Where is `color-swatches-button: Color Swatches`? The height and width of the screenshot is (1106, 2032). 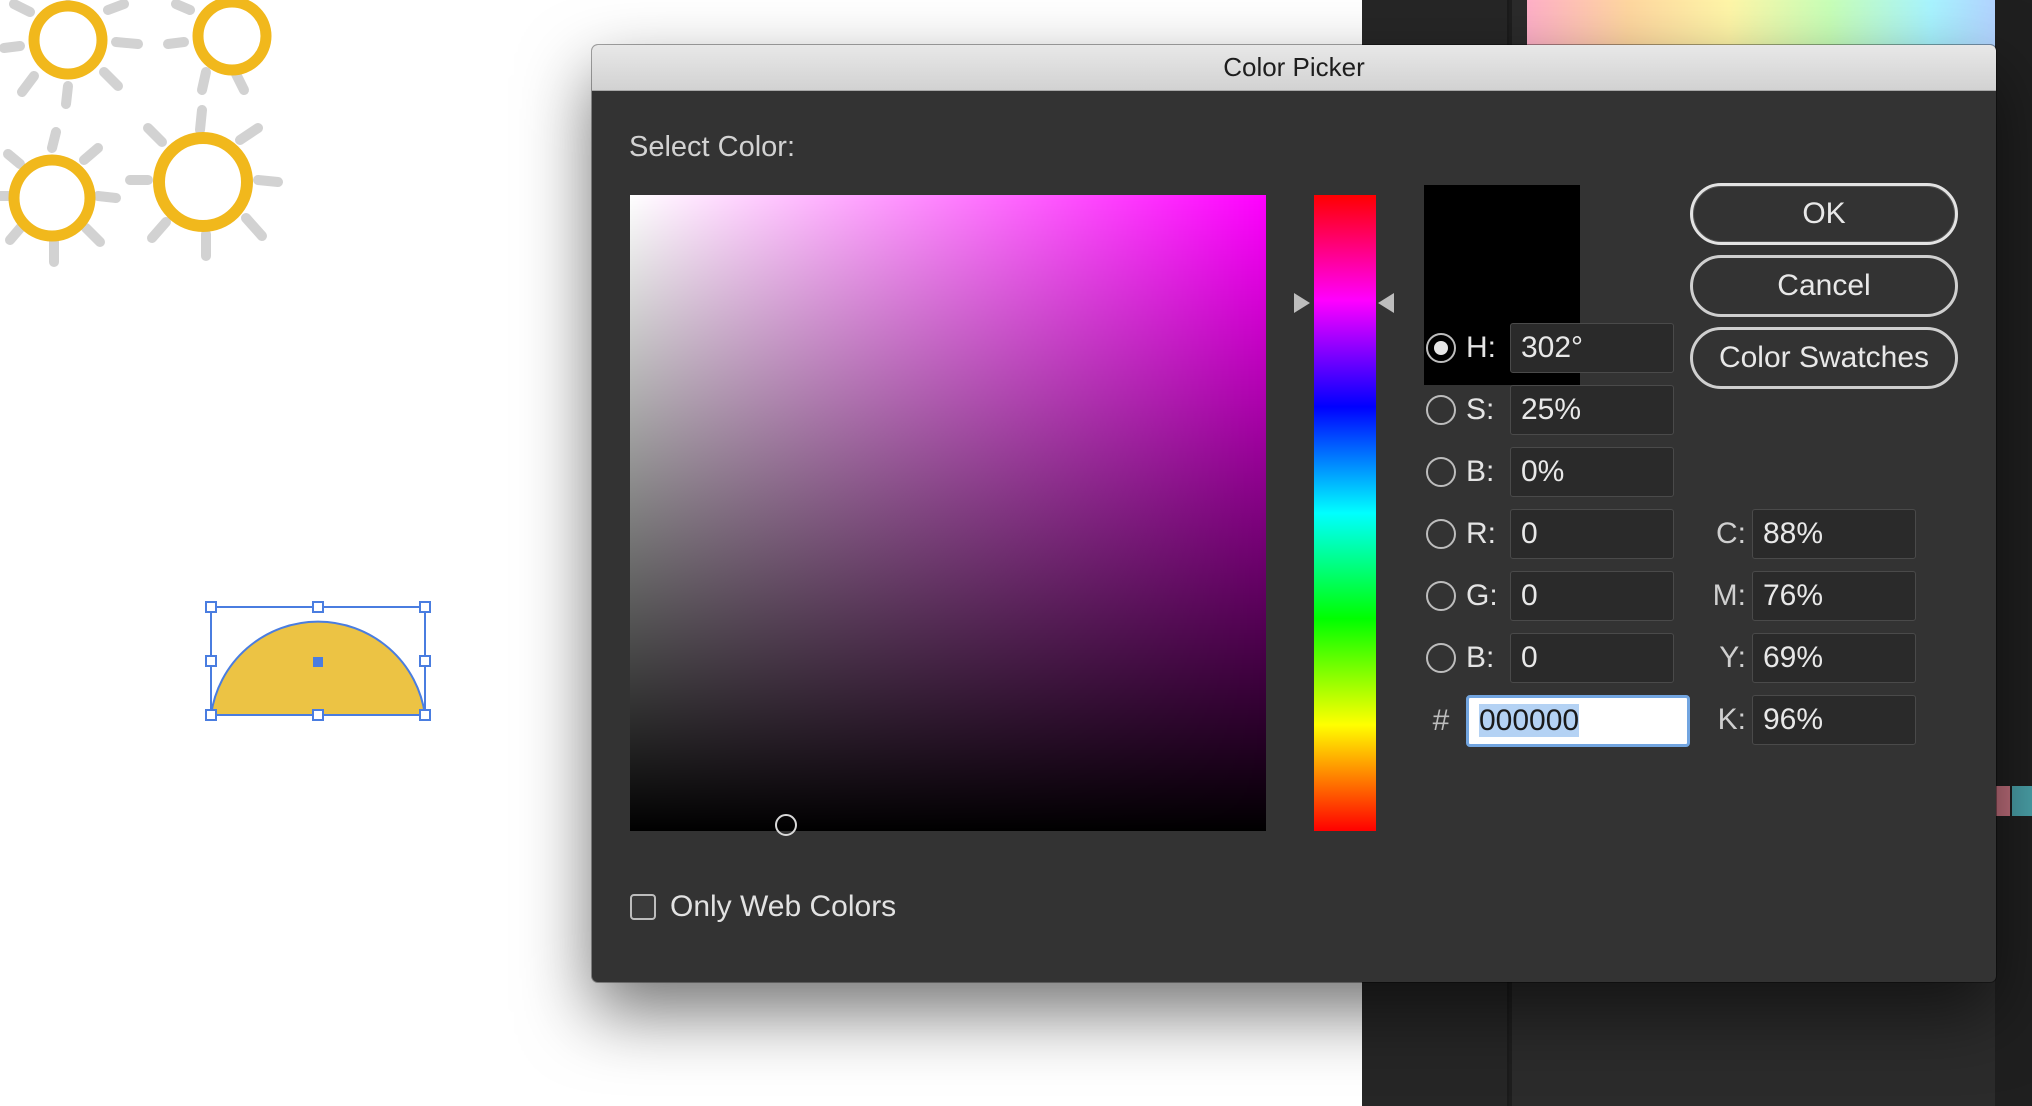
color-swatches-button: Color Swatches is located at coordinates (1824, 358).